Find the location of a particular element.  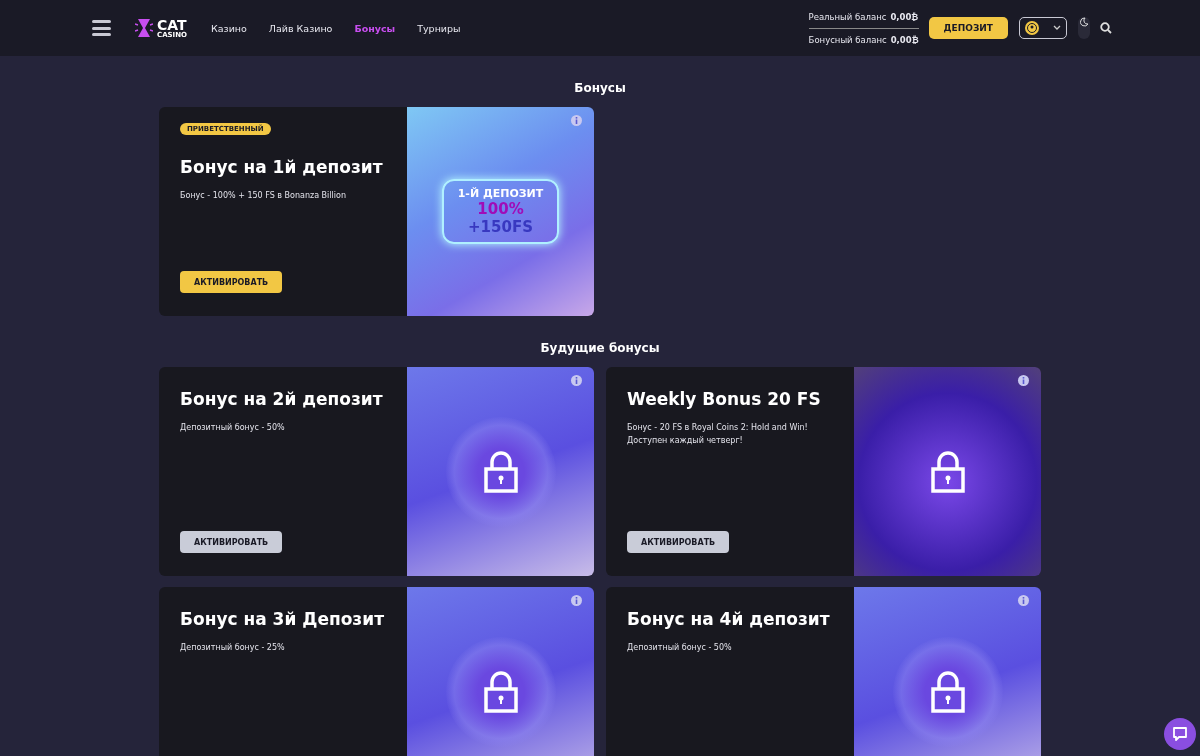

deposit-button: ДЕПОЗИТ is located at coordinates (968, 28).